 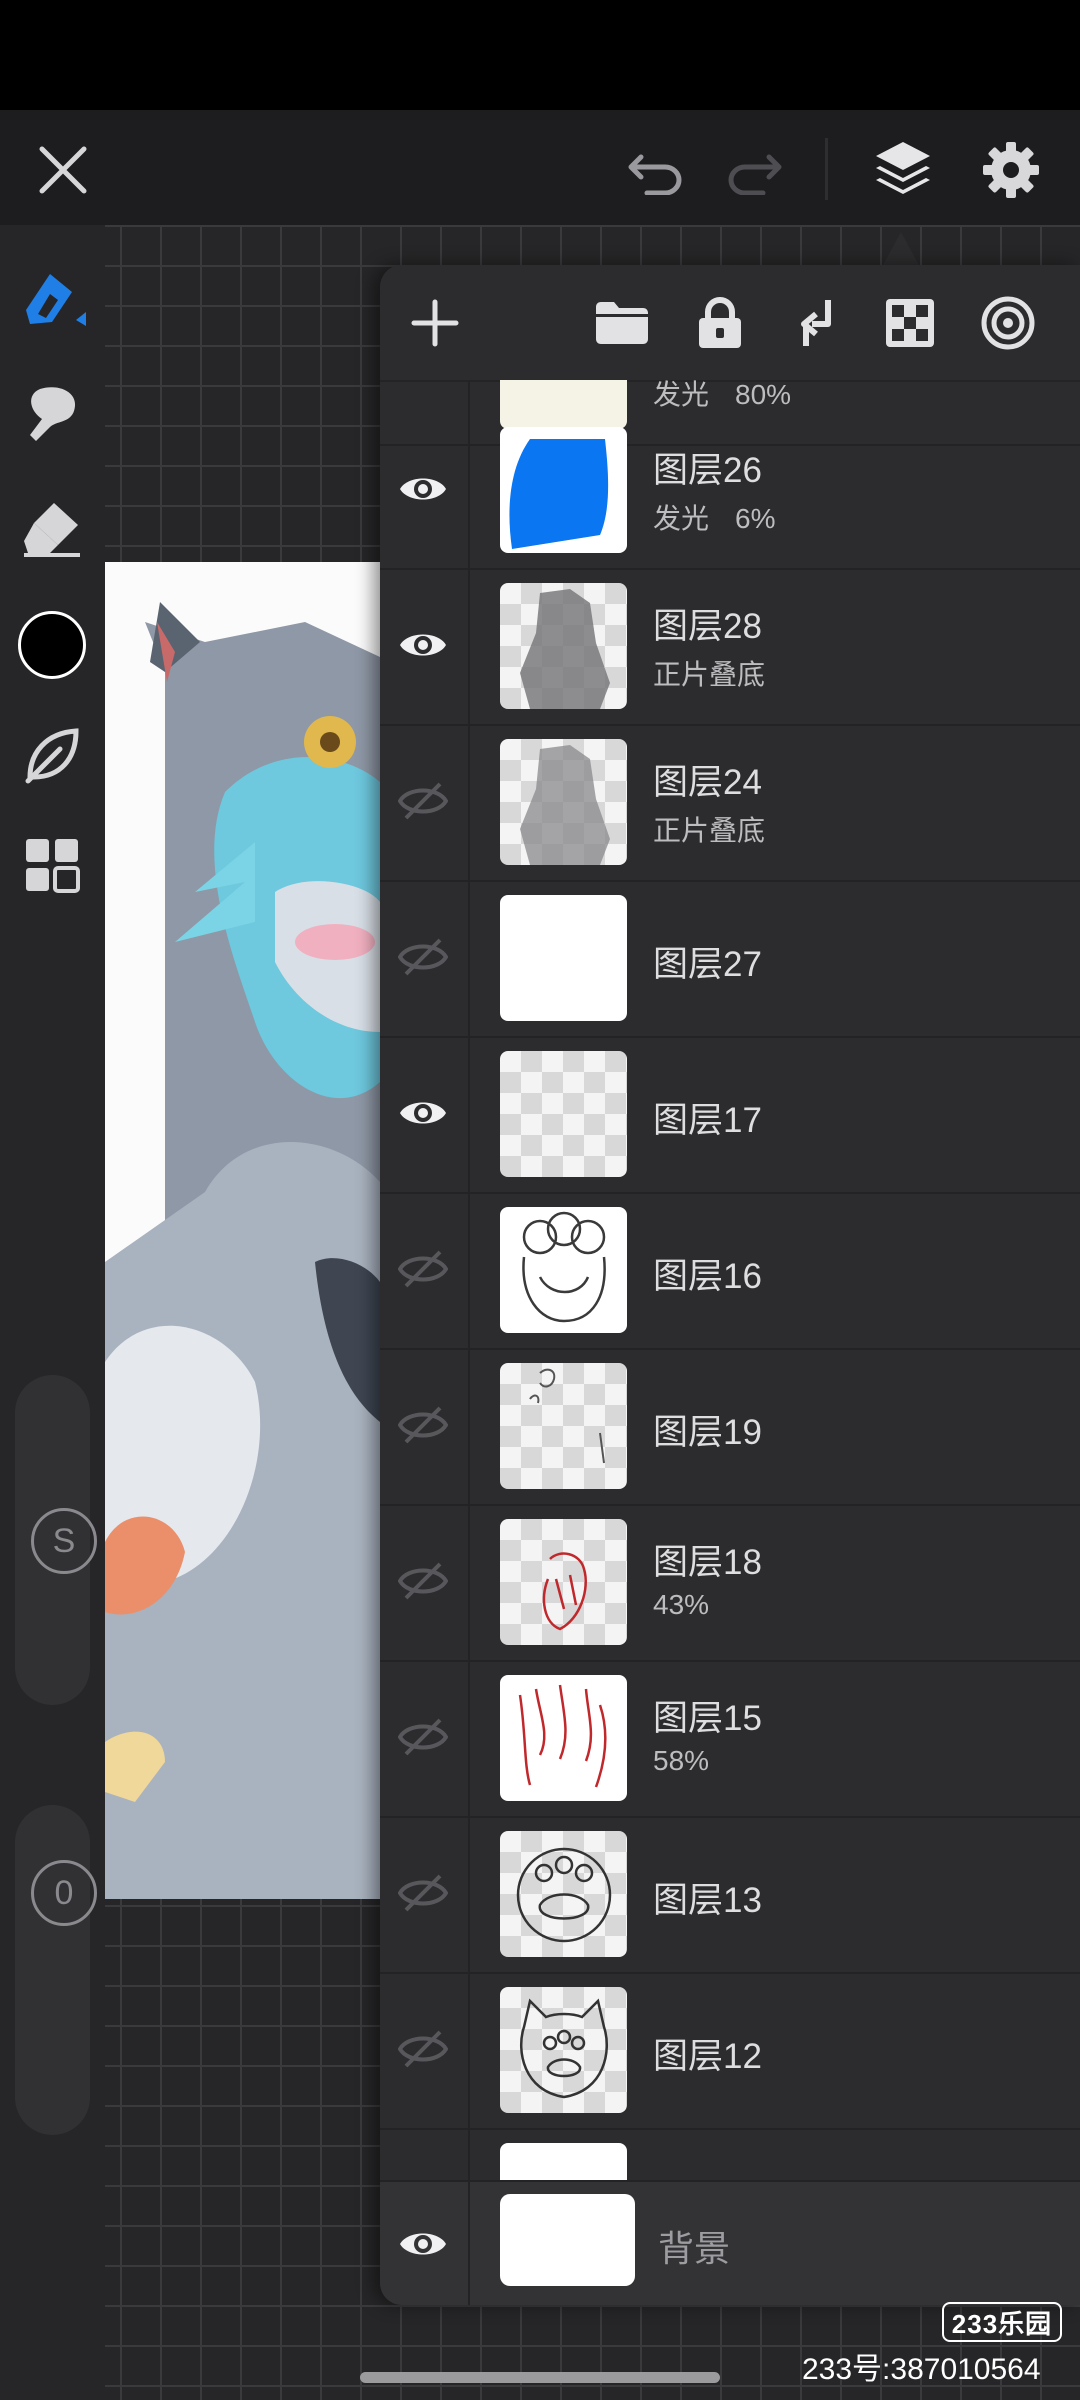 What do you see at coordinates (63, 170) in the screenshot?
I see `close-button` at bounding box center [63, 170].